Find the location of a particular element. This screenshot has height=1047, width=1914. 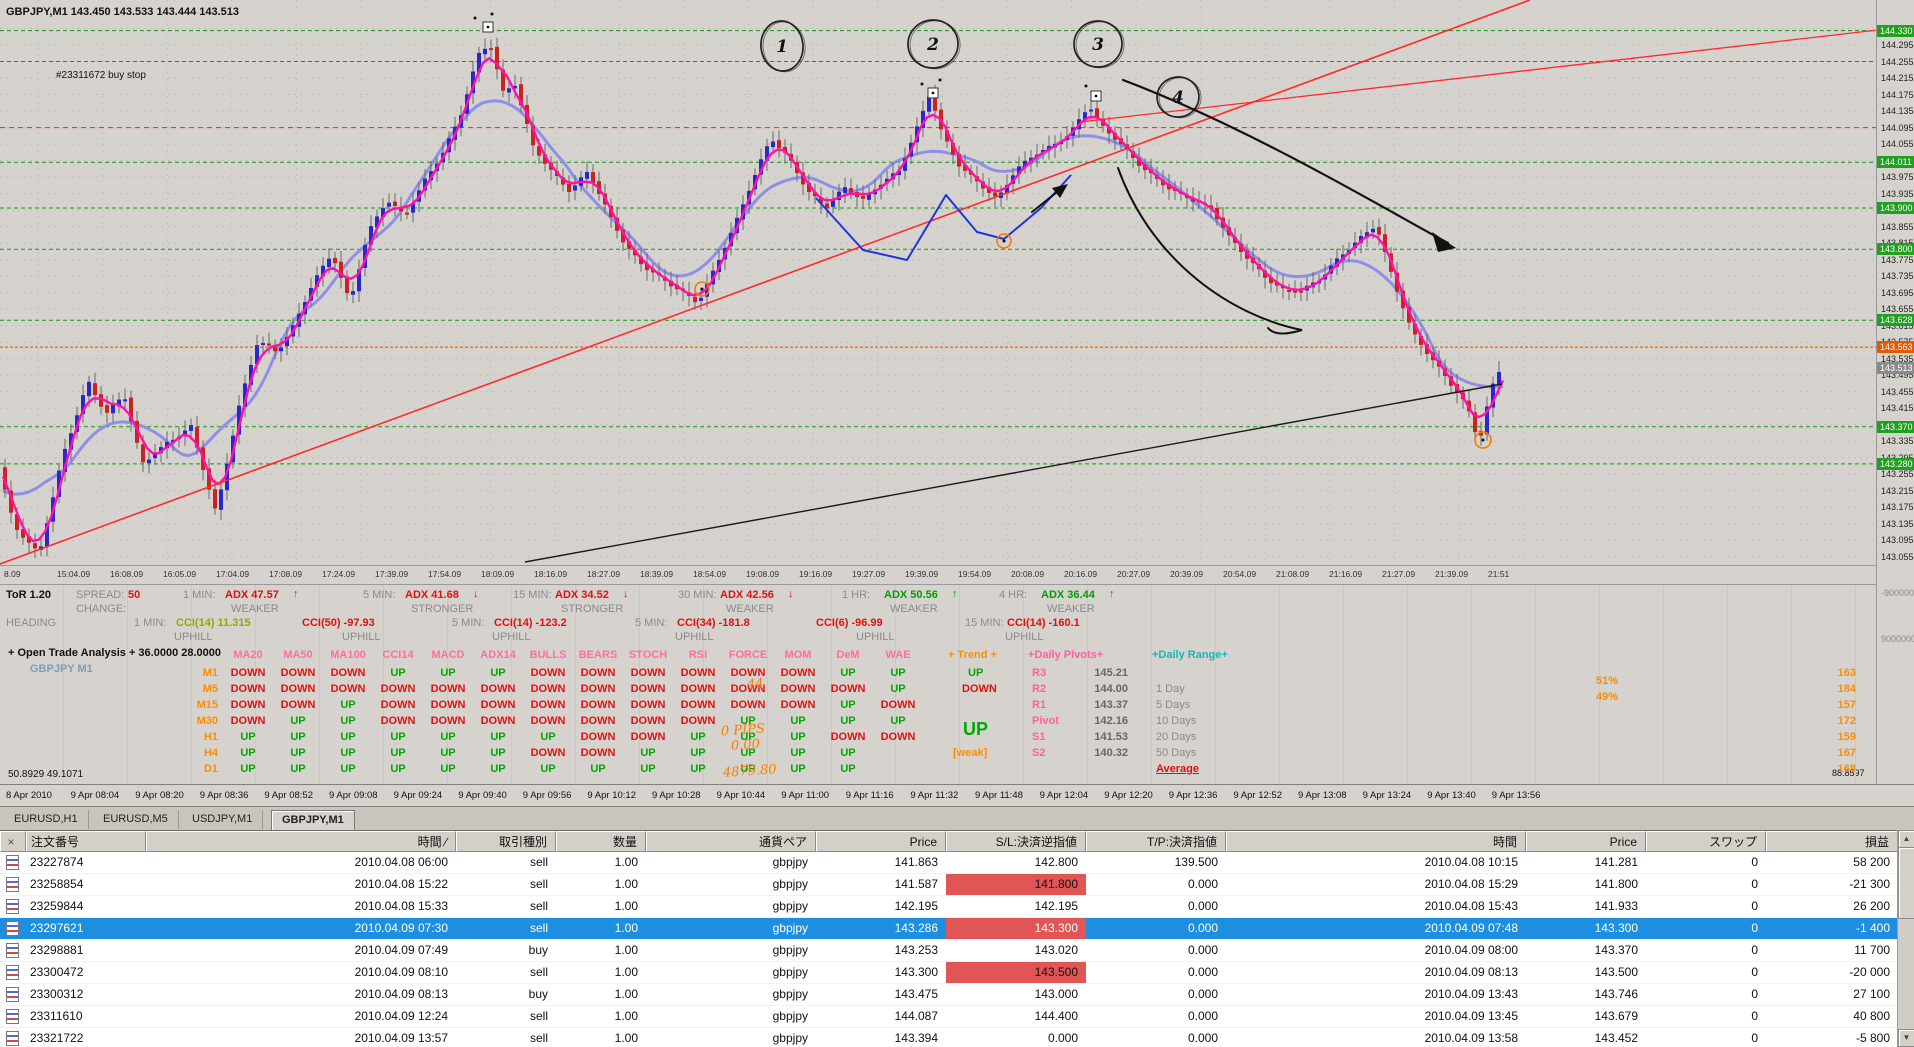

chart-tab-bar: EURUSD,H1 EURUSD,M5 USDJPY,M1 GBPJPY,M1 is located at coordinates (957, 818).